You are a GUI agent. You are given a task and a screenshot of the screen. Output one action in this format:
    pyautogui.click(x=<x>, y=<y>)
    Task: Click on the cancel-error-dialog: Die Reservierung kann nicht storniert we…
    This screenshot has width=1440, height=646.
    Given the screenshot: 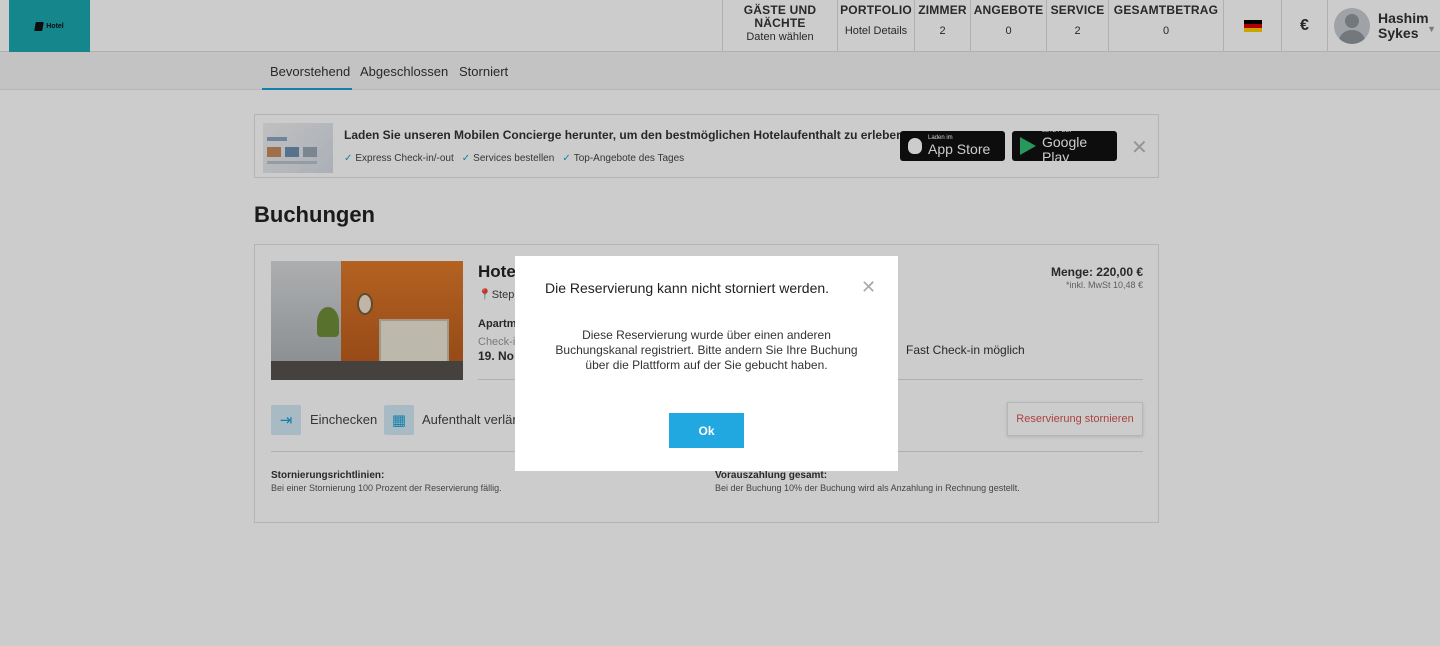 What is the action you would take?
    pyautogui.click(x=706, y=363)
    